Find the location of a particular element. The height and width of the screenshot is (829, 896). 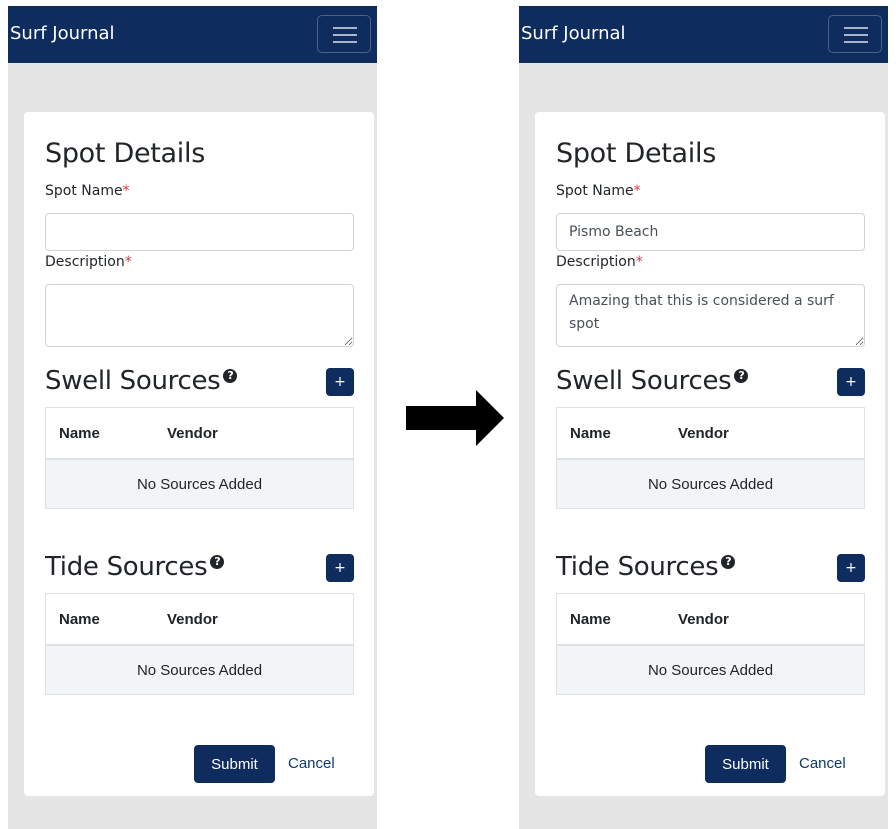

right-arrow-icon is located at coordinates (455, 418).